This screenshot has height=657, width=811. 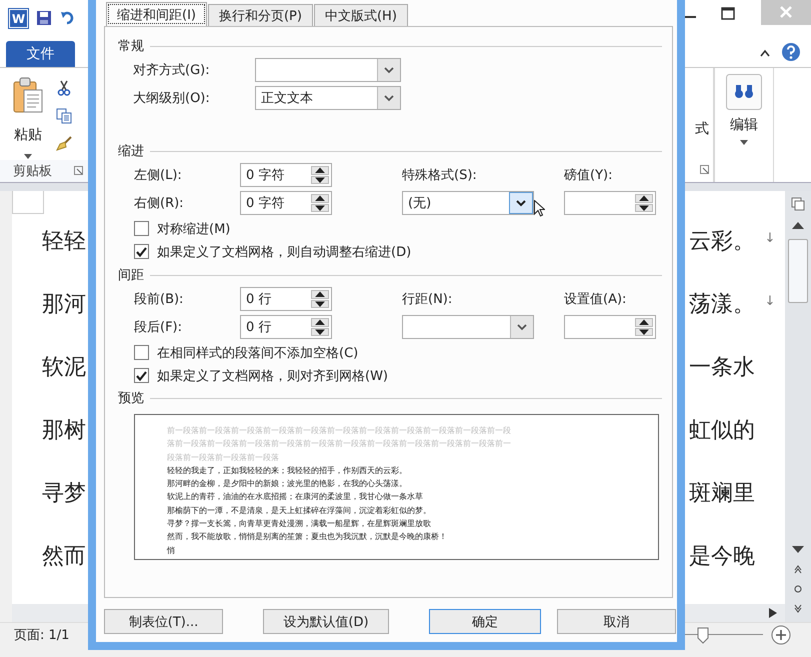 I want to click on browse-object-icon, so click(x=798, y=589).